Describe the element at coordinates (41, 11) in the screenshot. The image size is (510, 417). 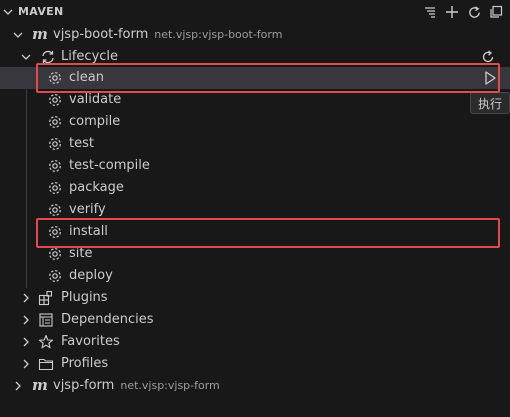
I see `panel-title: MAVEN` at that location.